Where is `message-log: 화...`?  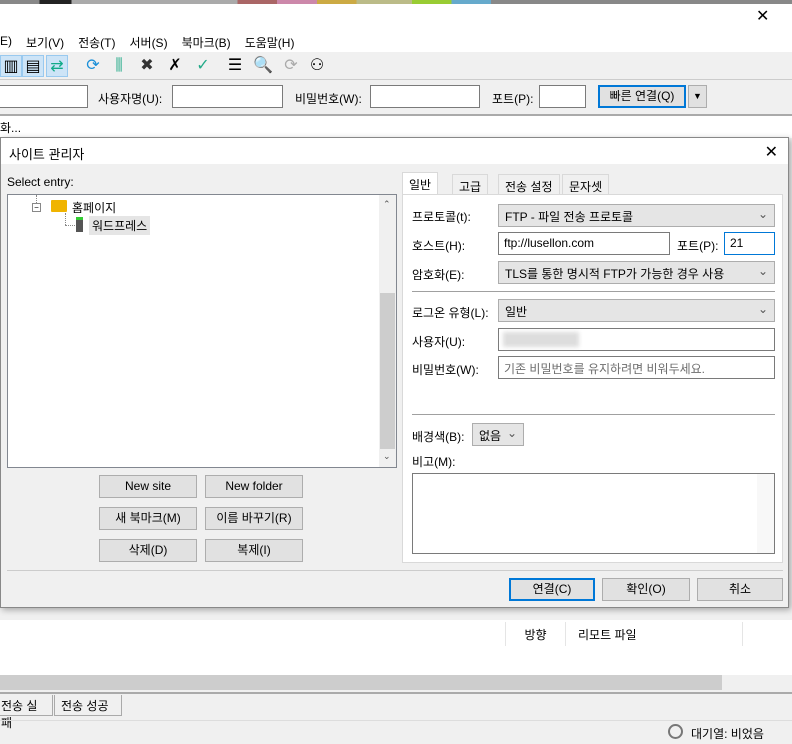
message-log: 화... is located at coordinates (396, 127).